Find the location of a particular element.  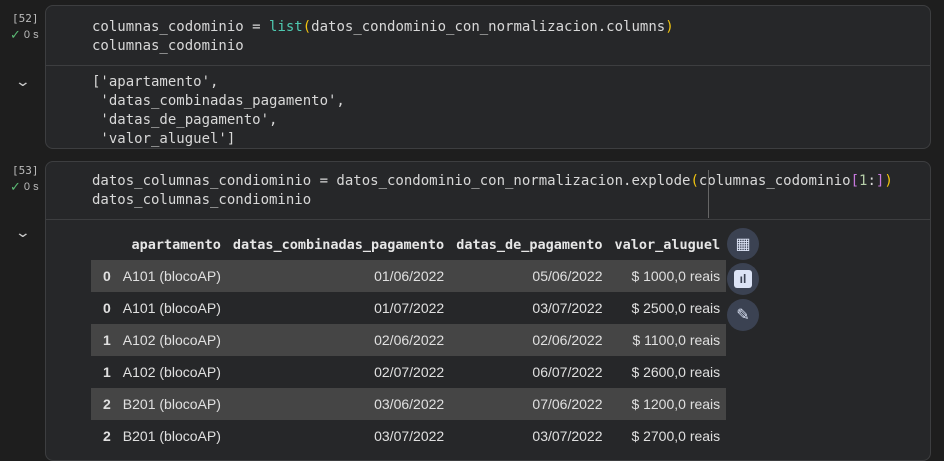

datas-combinadas-cell: 02/07/2022 is located at coordinates (338, 372).